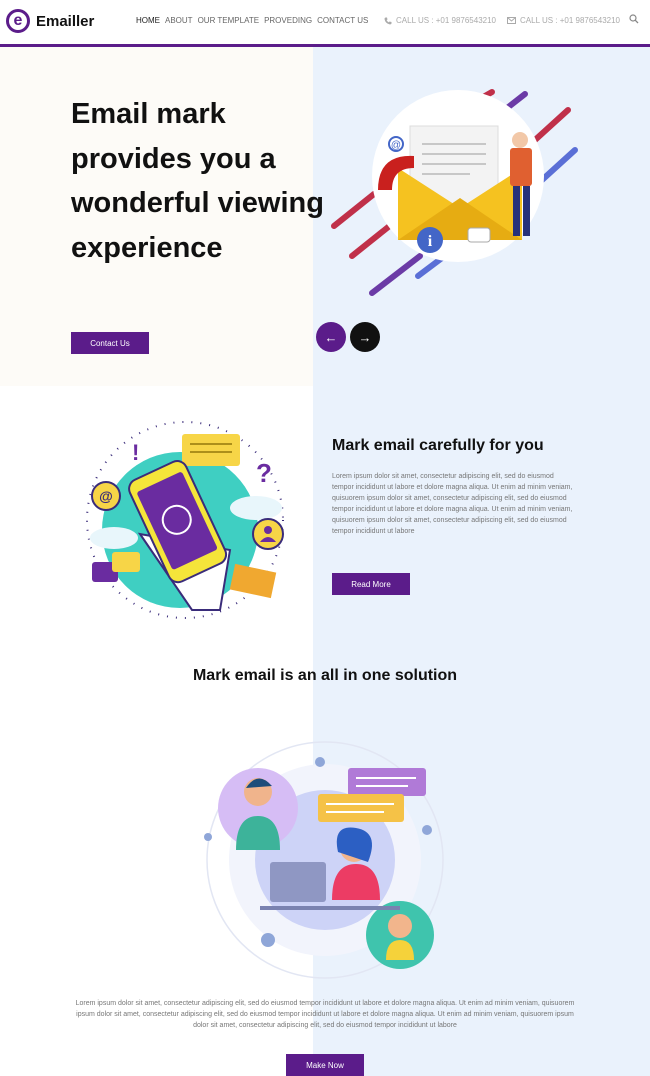 This screenshot has width=650, height=1076. I want to click on hero-email-illustration: i @, so click(454, 192).